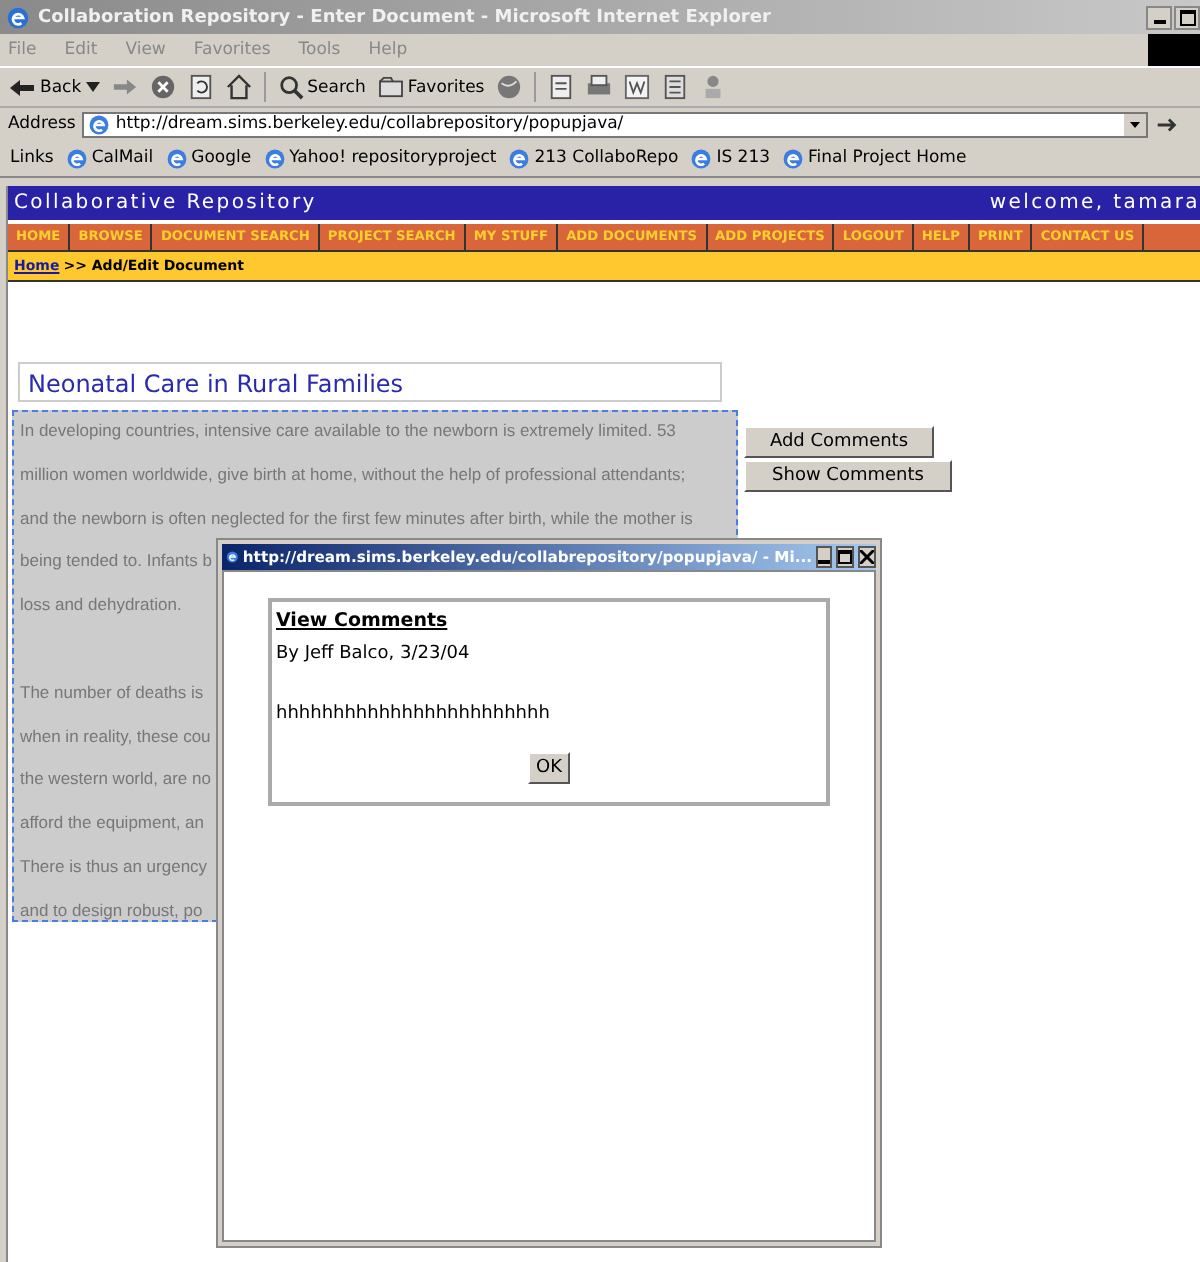  Describe the element at coordinates (599, 87) in the screenshot. I see `print-icon` at that location.